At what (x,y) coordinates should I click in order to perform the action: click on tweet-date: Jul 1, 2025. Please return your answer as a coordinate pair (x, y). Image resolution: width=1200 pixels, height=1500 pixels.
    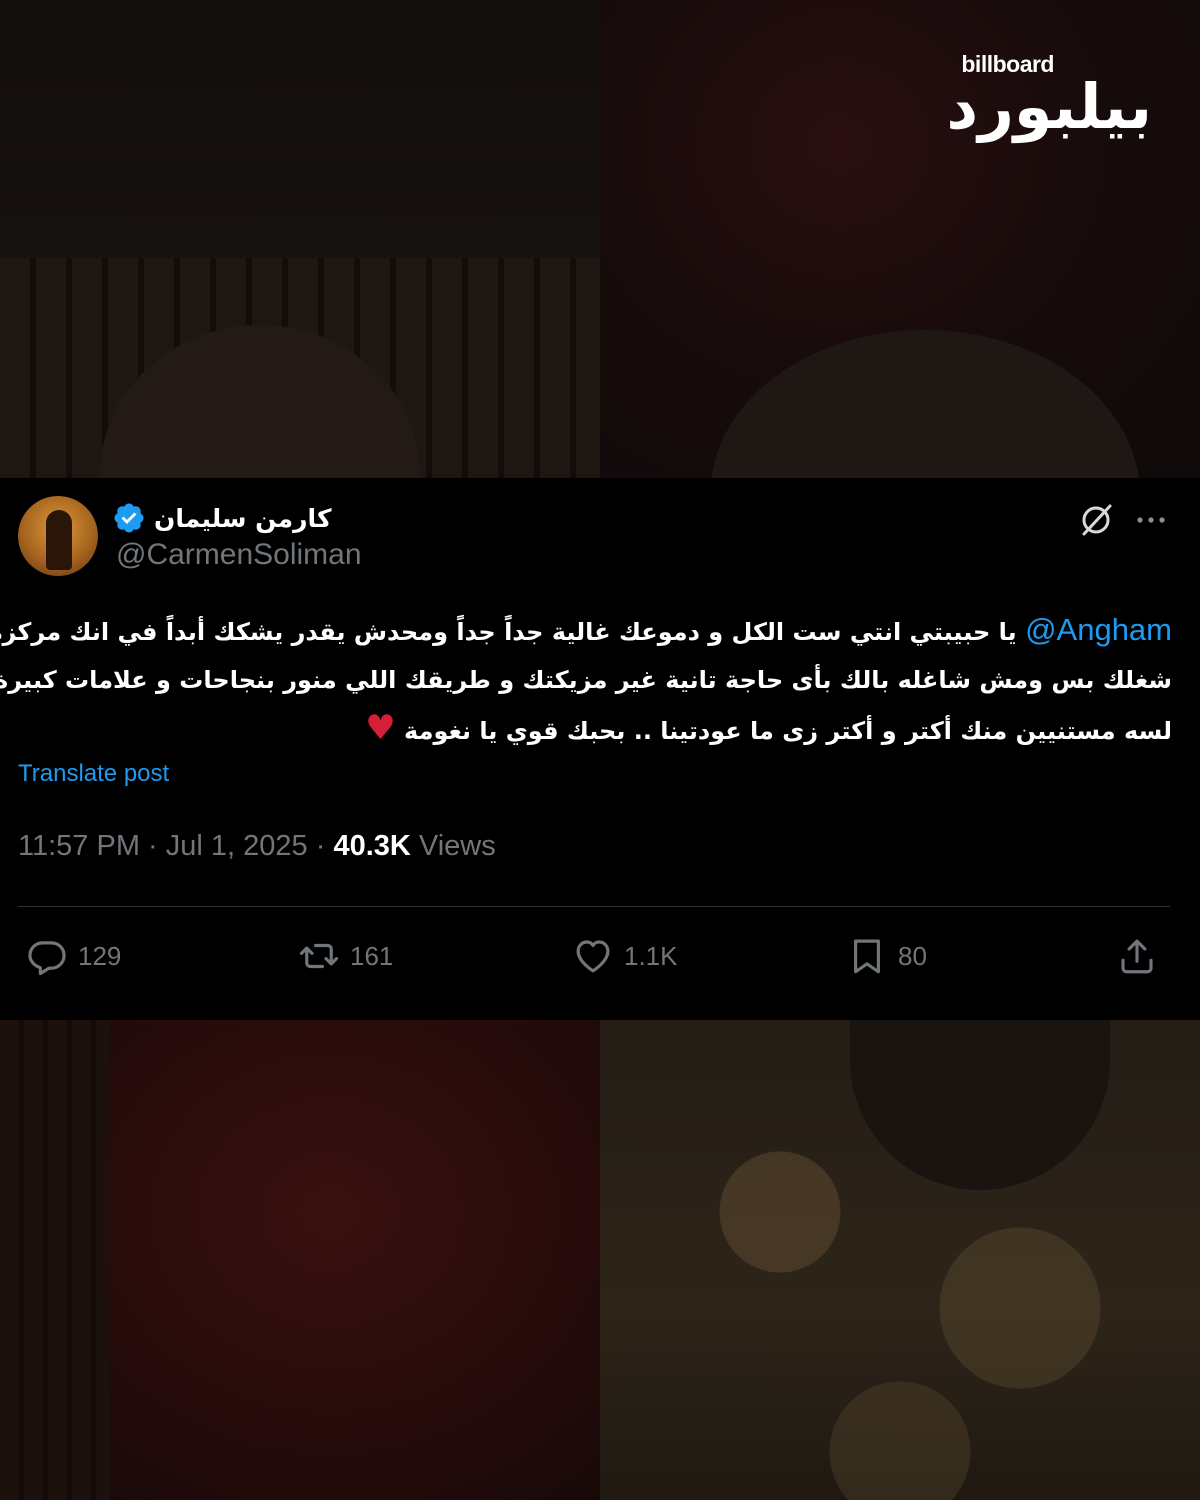
    Looking at the image, I should click on (237, 846).